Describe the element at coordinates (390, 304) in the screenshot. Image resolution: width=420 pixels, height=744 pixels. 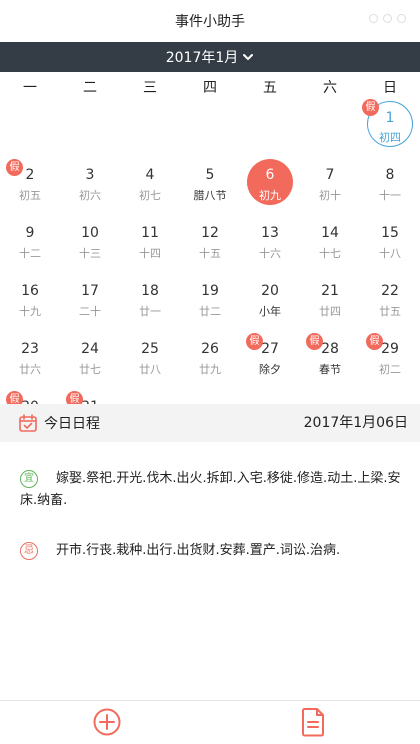
I see `calendar-day-22: 22 廿五` at that location.